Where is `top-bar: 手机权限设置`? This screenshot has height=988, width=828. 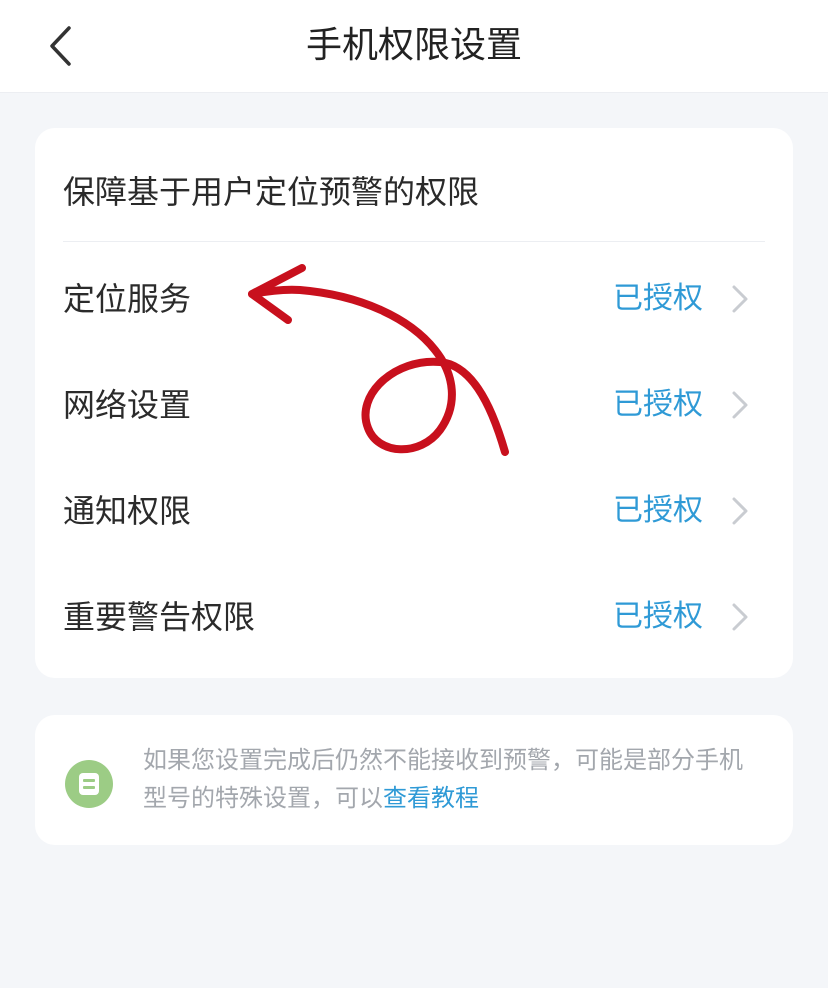 top-bar: 手机权限设置 is located at coordinates (414, 46).